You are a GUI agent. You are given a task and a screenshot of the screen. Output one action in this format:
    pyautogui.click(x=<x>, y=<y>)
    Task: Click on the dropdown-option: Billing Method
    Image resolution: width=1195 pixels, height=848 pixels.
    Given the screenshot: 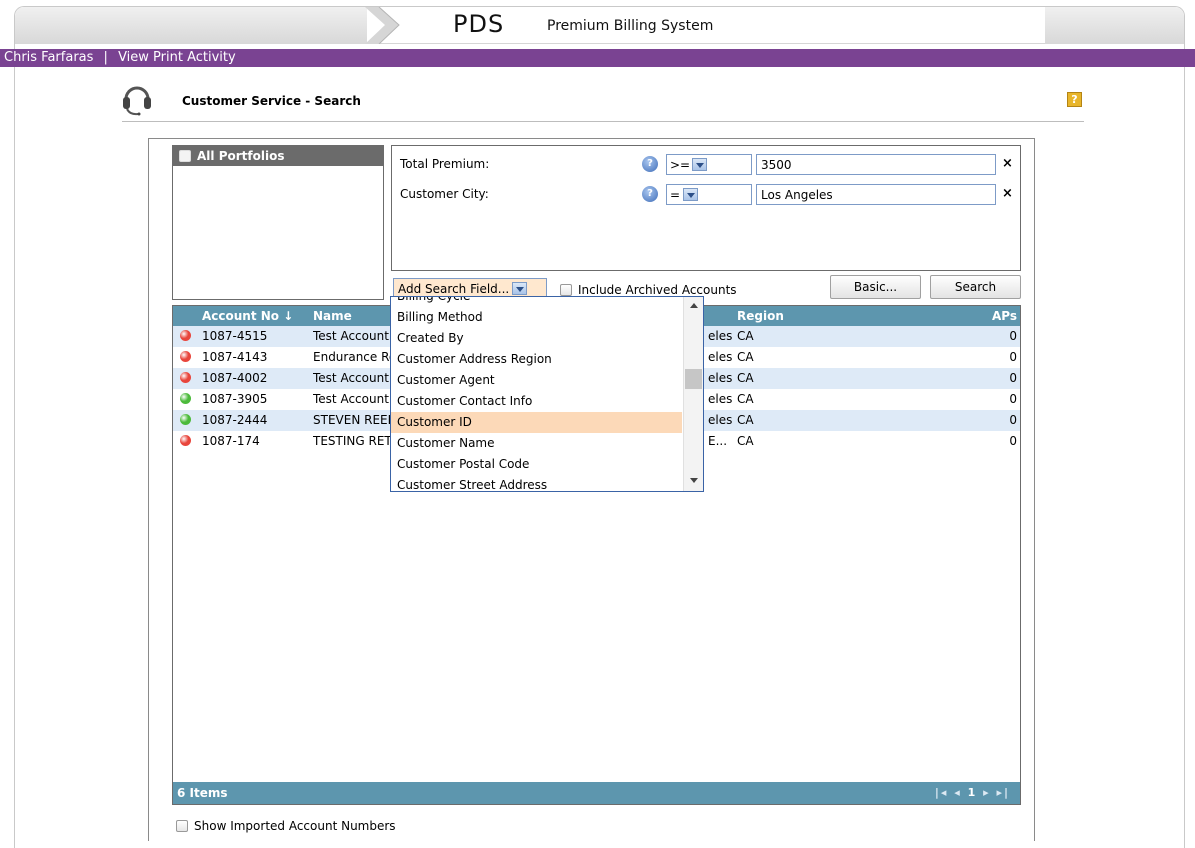 What is the action you would take?
    pyautogui.click(x=536, y=317)
    